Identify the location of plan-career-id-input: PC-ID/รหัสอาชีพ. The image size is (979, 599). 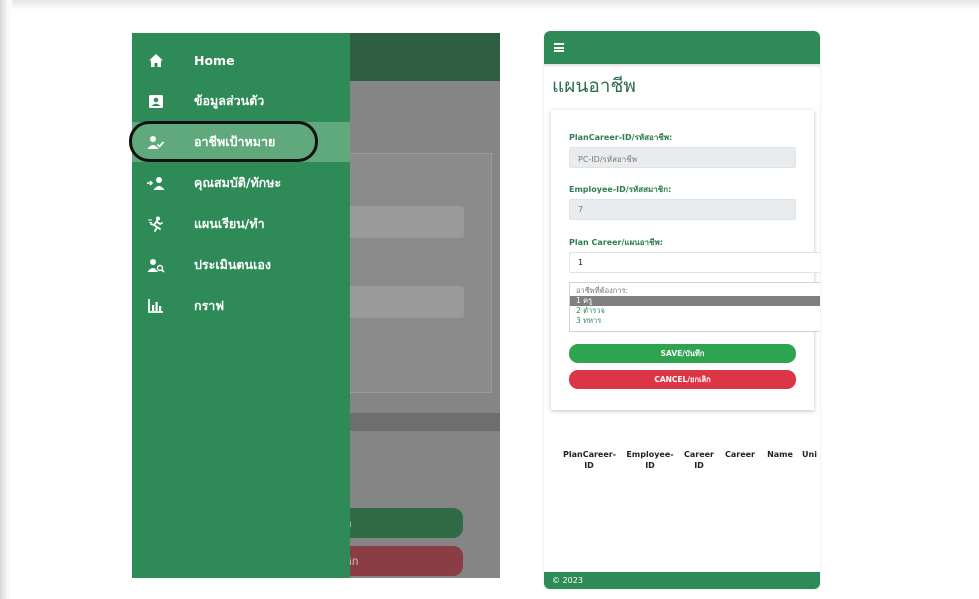
(682, 157).